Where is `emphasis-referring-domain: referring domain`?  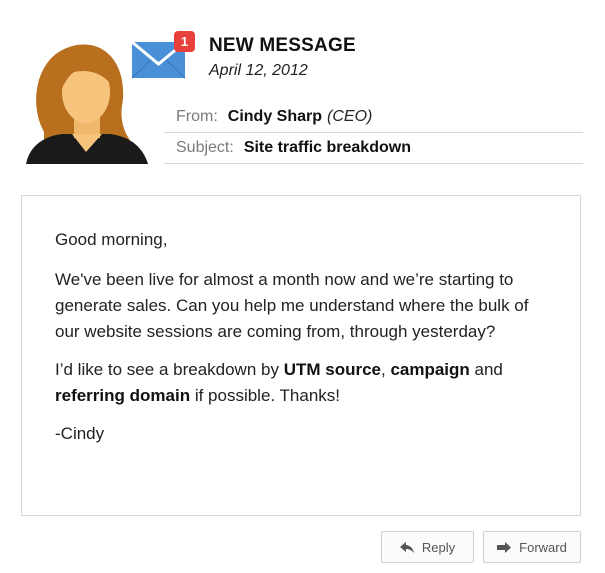
emphasis-referring-domain: referring domain is located at coordinates (123, 395).